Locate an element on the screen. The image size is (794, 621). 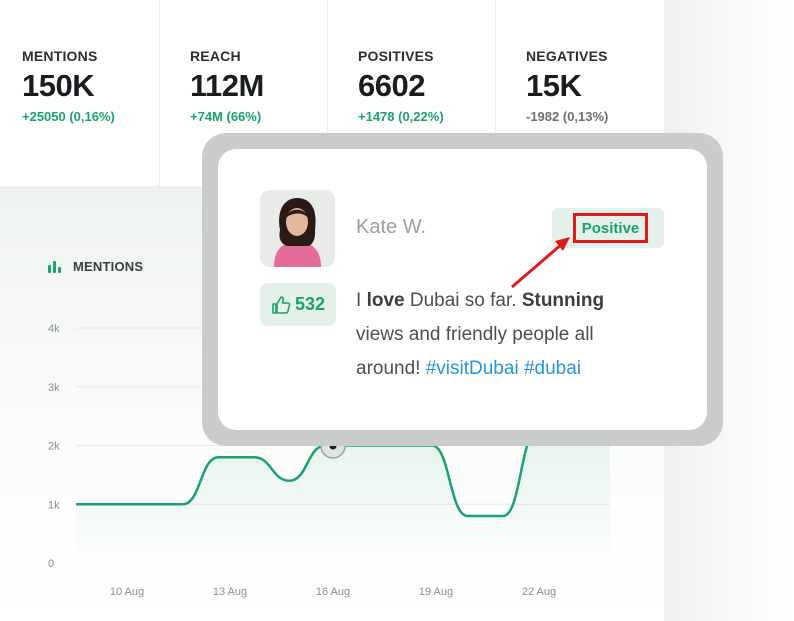
bar-chart-icon is located at coordinates (54, 266).